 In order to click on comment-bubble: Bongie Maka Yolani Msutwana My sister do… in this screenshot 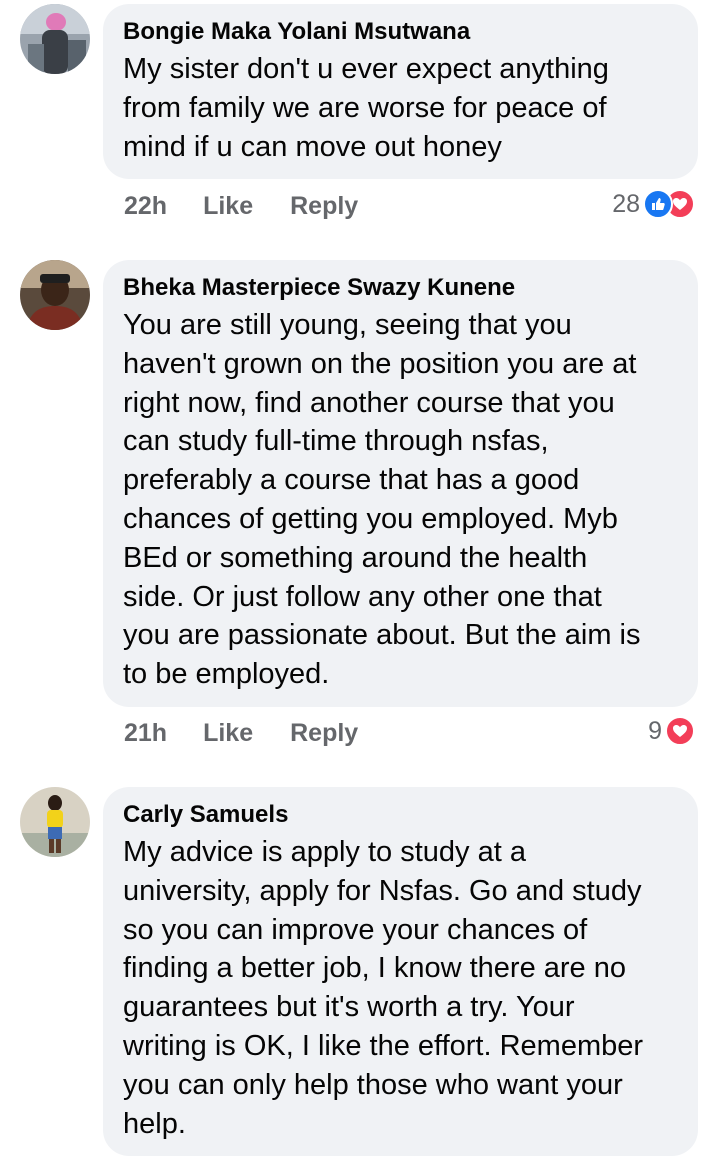, I will do `click(400, 91)`.